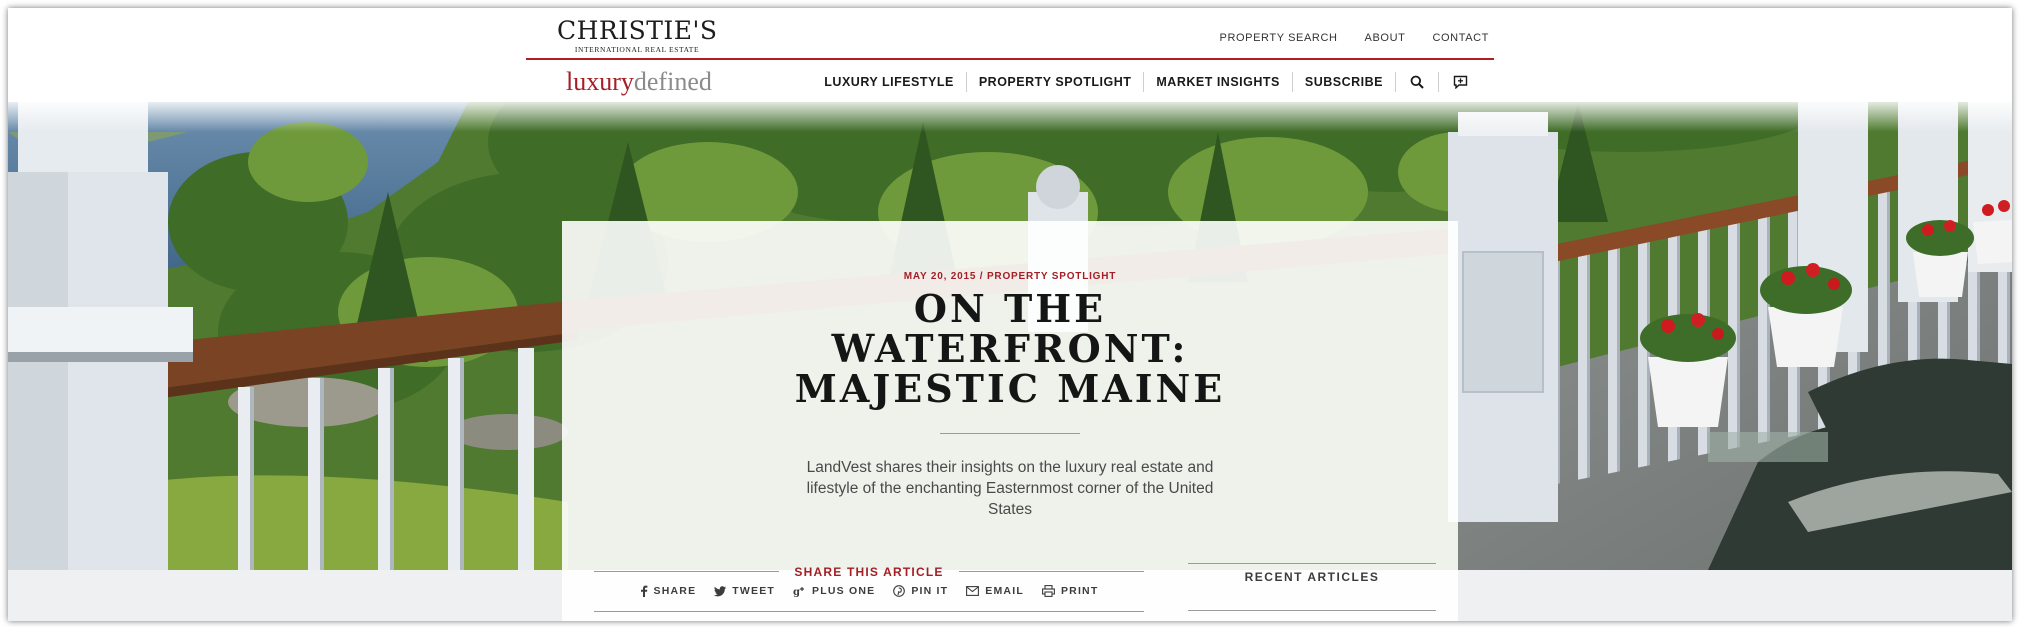 The width and height of the screenshot is (2020, 627). I want to click on article-title: ON THE WATERFRONT: MAJESTIC MAINE, so click(1010, 349).